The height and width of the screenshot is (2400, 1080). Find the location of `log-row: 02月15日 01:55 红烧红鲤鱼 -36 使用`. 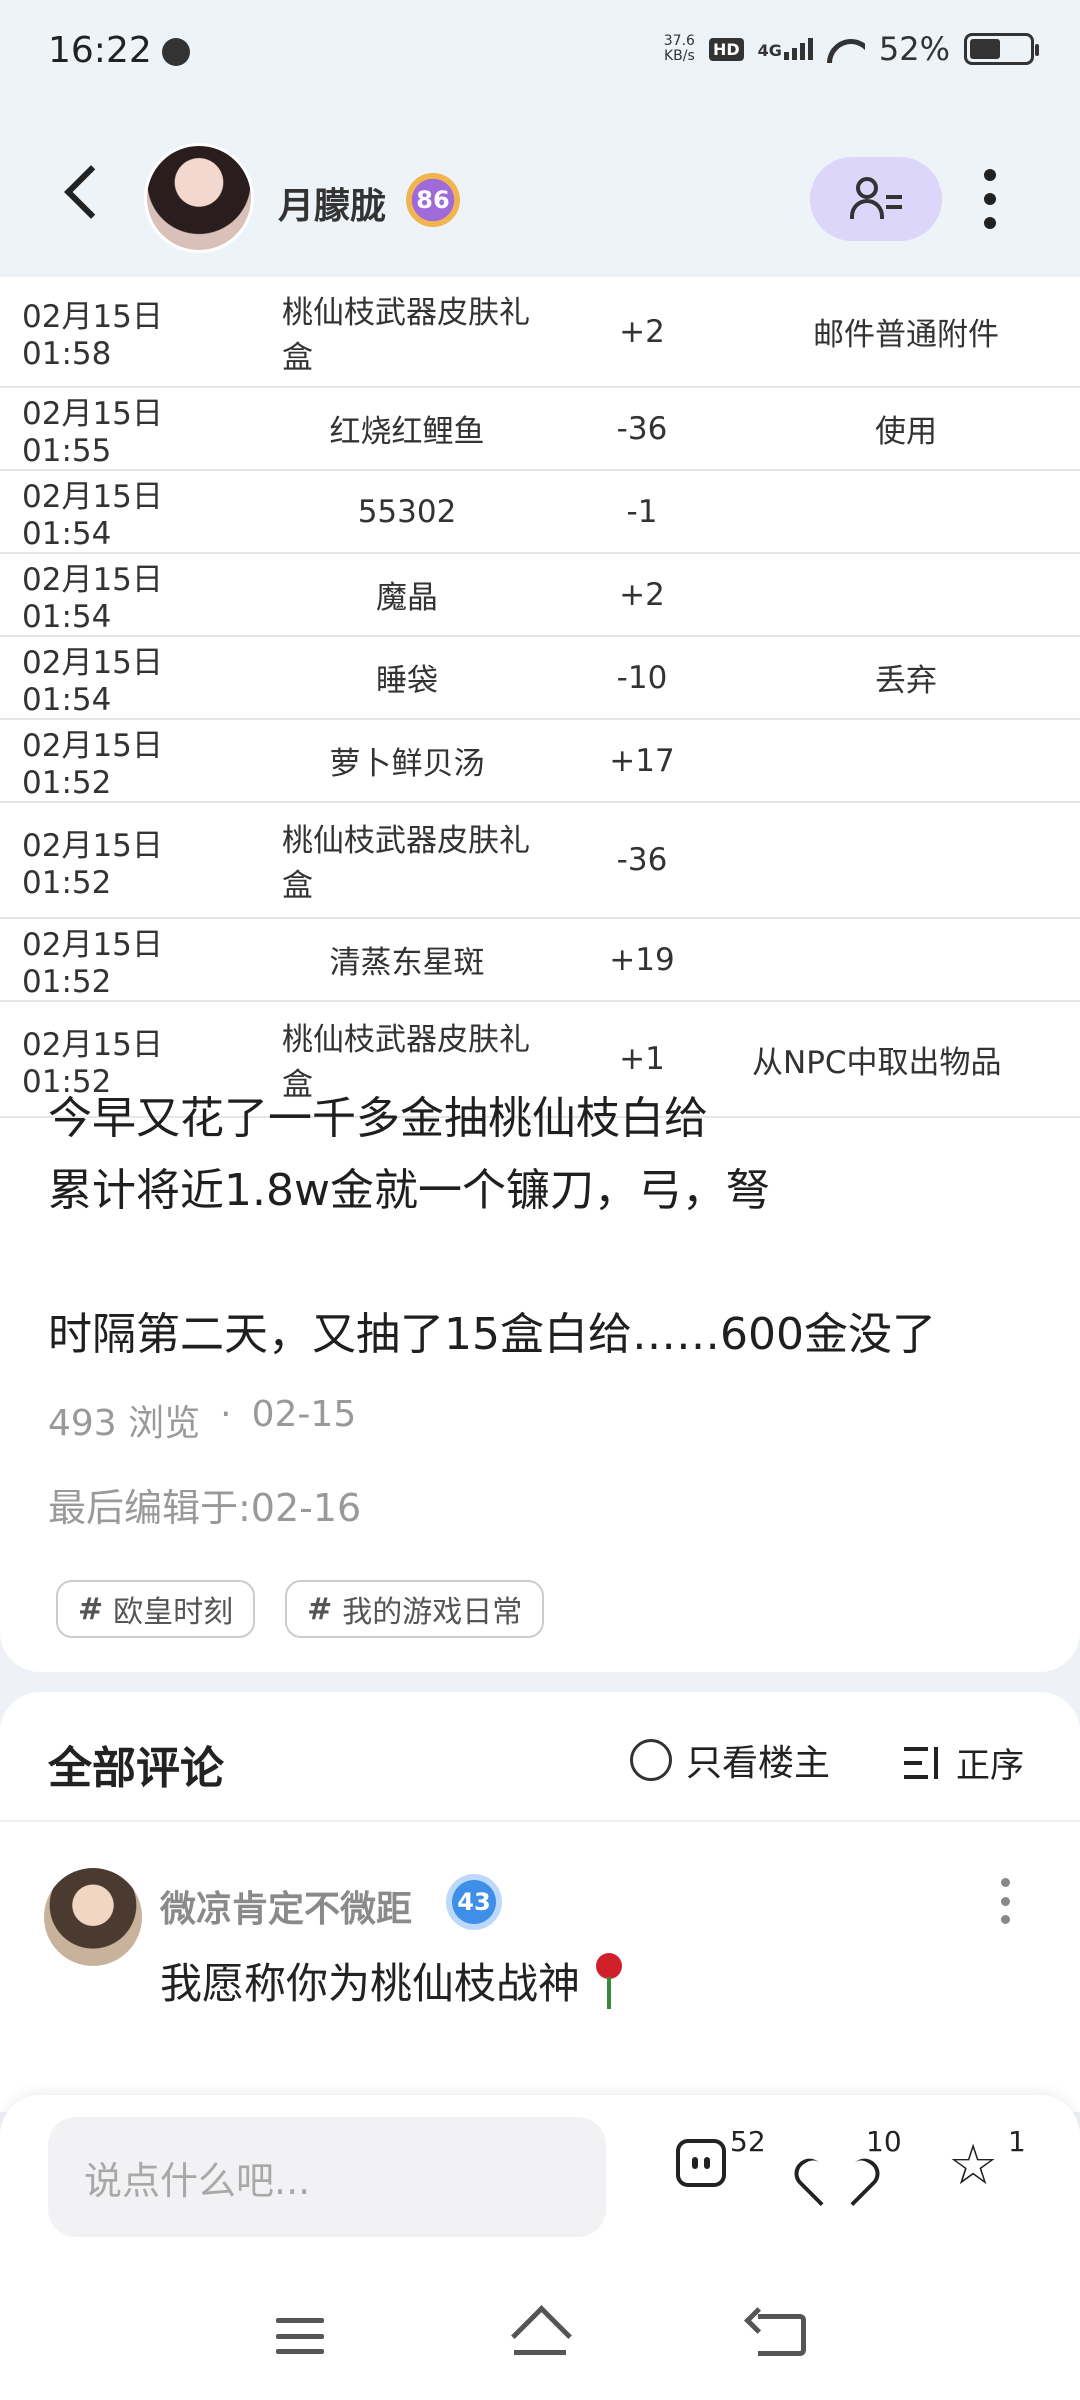

log-row: 02月15日 01:55 红烧红鲤鱼 -36 使用 is located at coordinates (540, 429).